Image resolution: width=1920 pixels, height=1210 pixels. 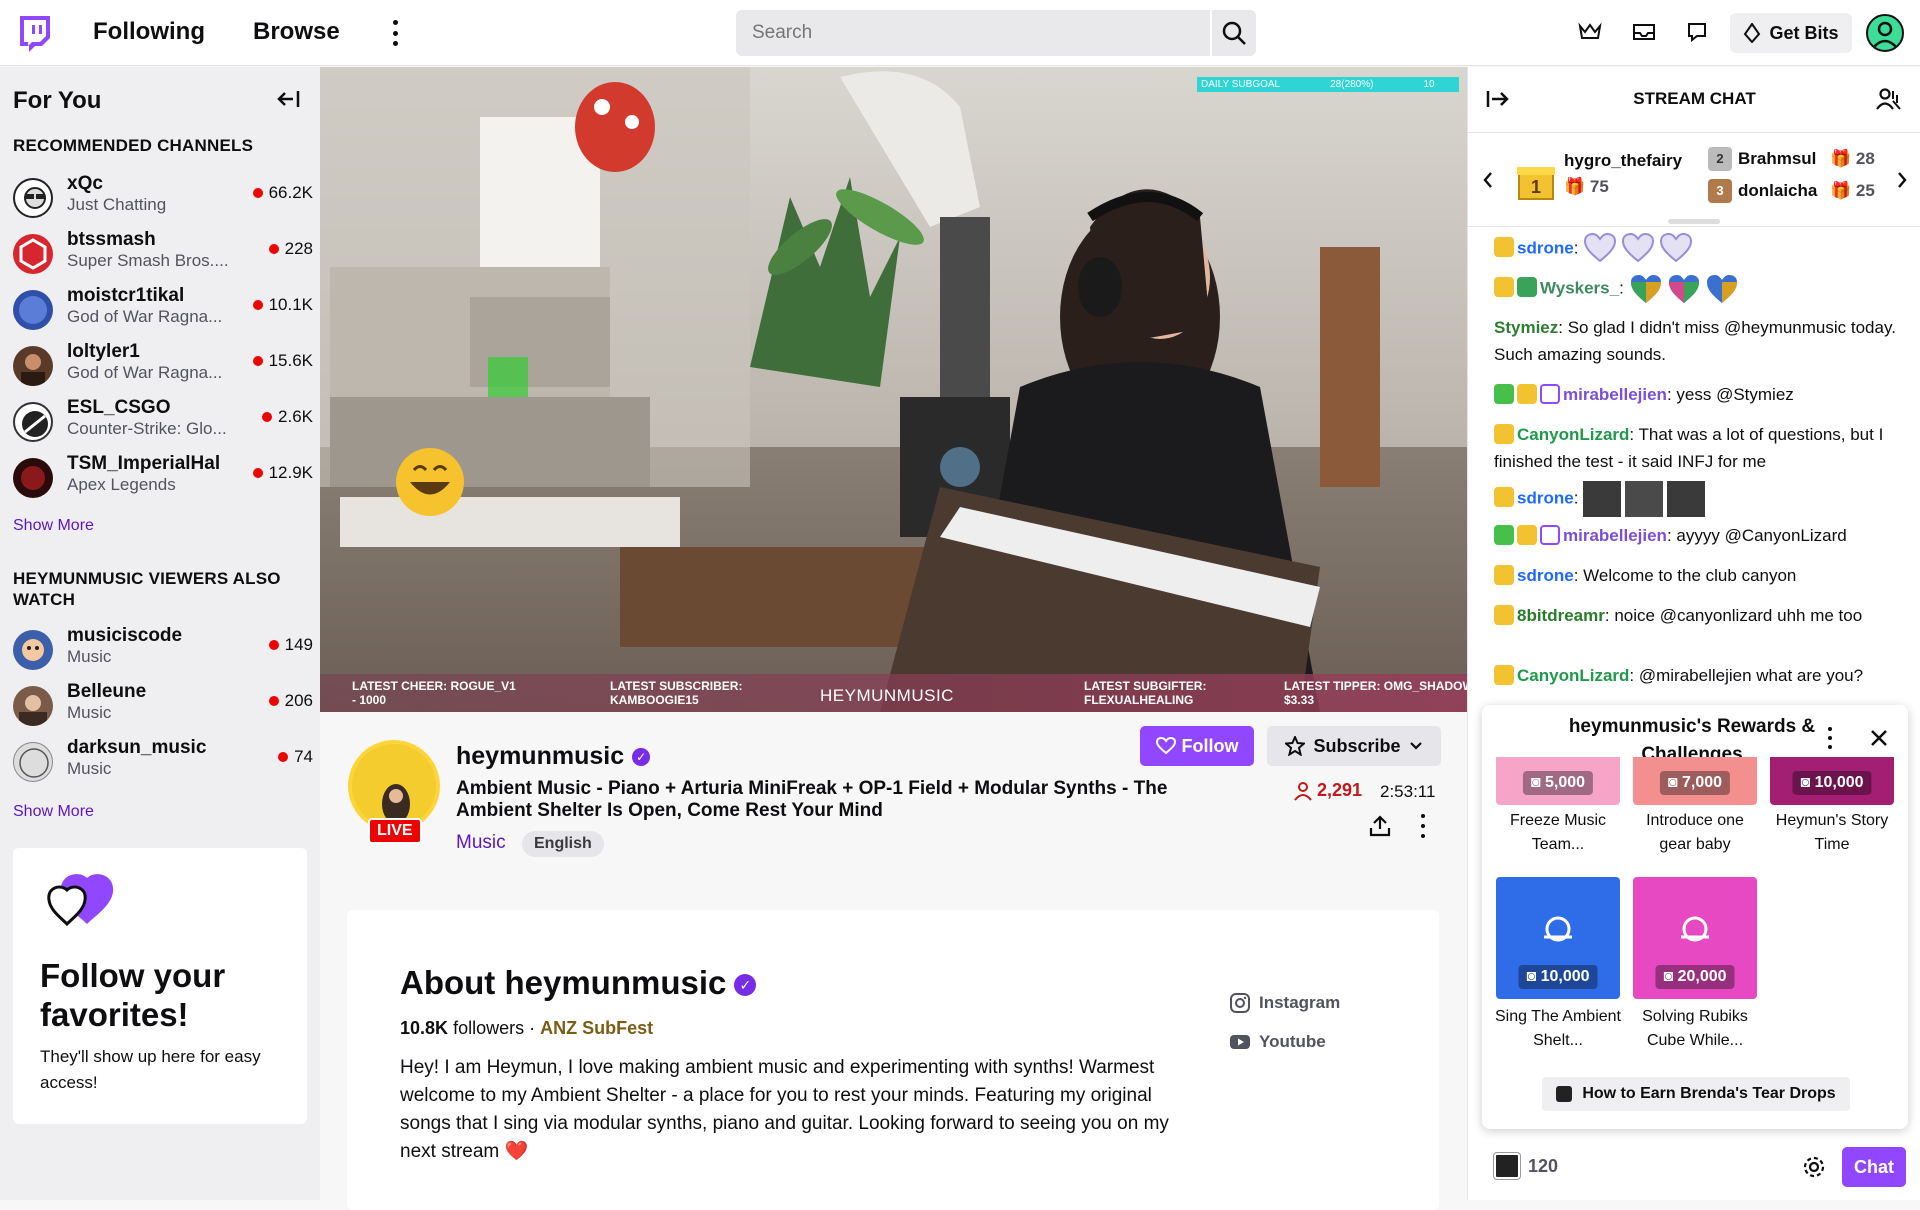 What do you see at coordinates (1879, 740) in the screenshot?
I see `close-icon` at bounding box center [1879, 740].